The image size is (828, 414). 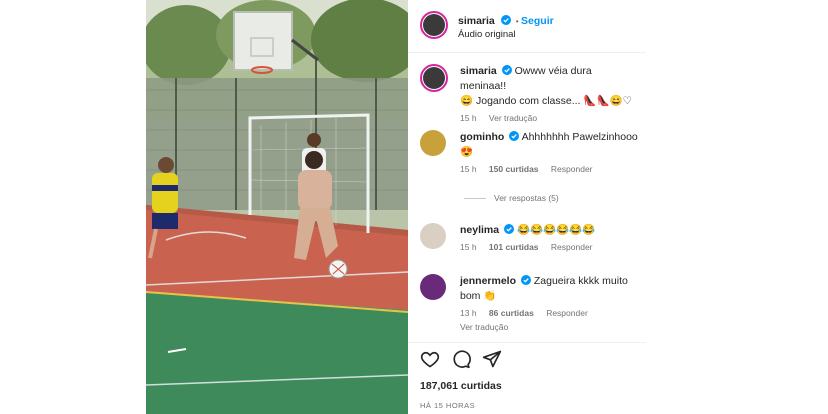 I want to click on comment-likes: 101 curtidas, so click(x=514, y=247).